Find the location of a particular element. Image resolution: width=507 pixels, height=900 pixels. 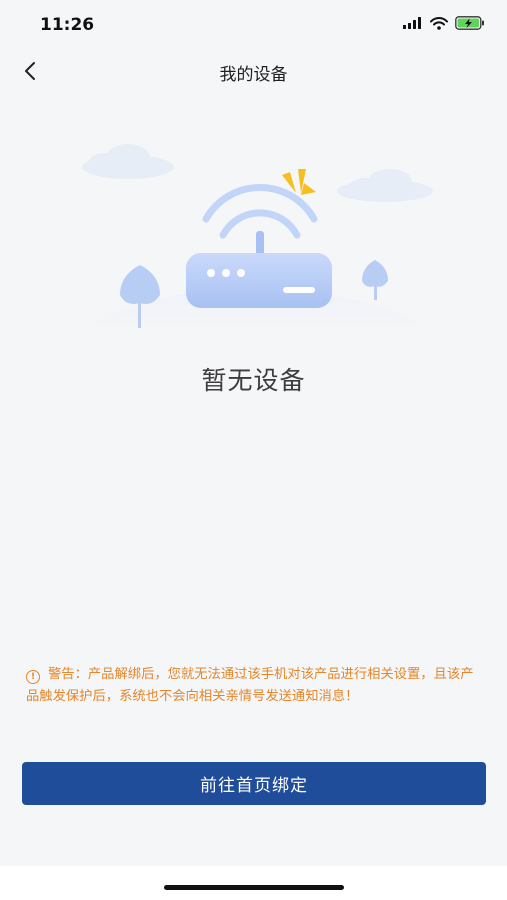

battery-charging-icon is located at coordinates (469, 23).